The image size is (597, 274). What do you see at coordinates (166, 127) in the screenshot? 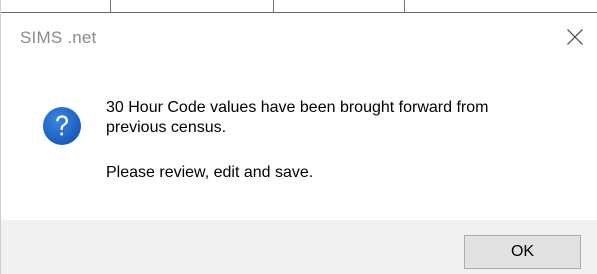
I see `message-line: previous census.` at bounding box center [166, 127].